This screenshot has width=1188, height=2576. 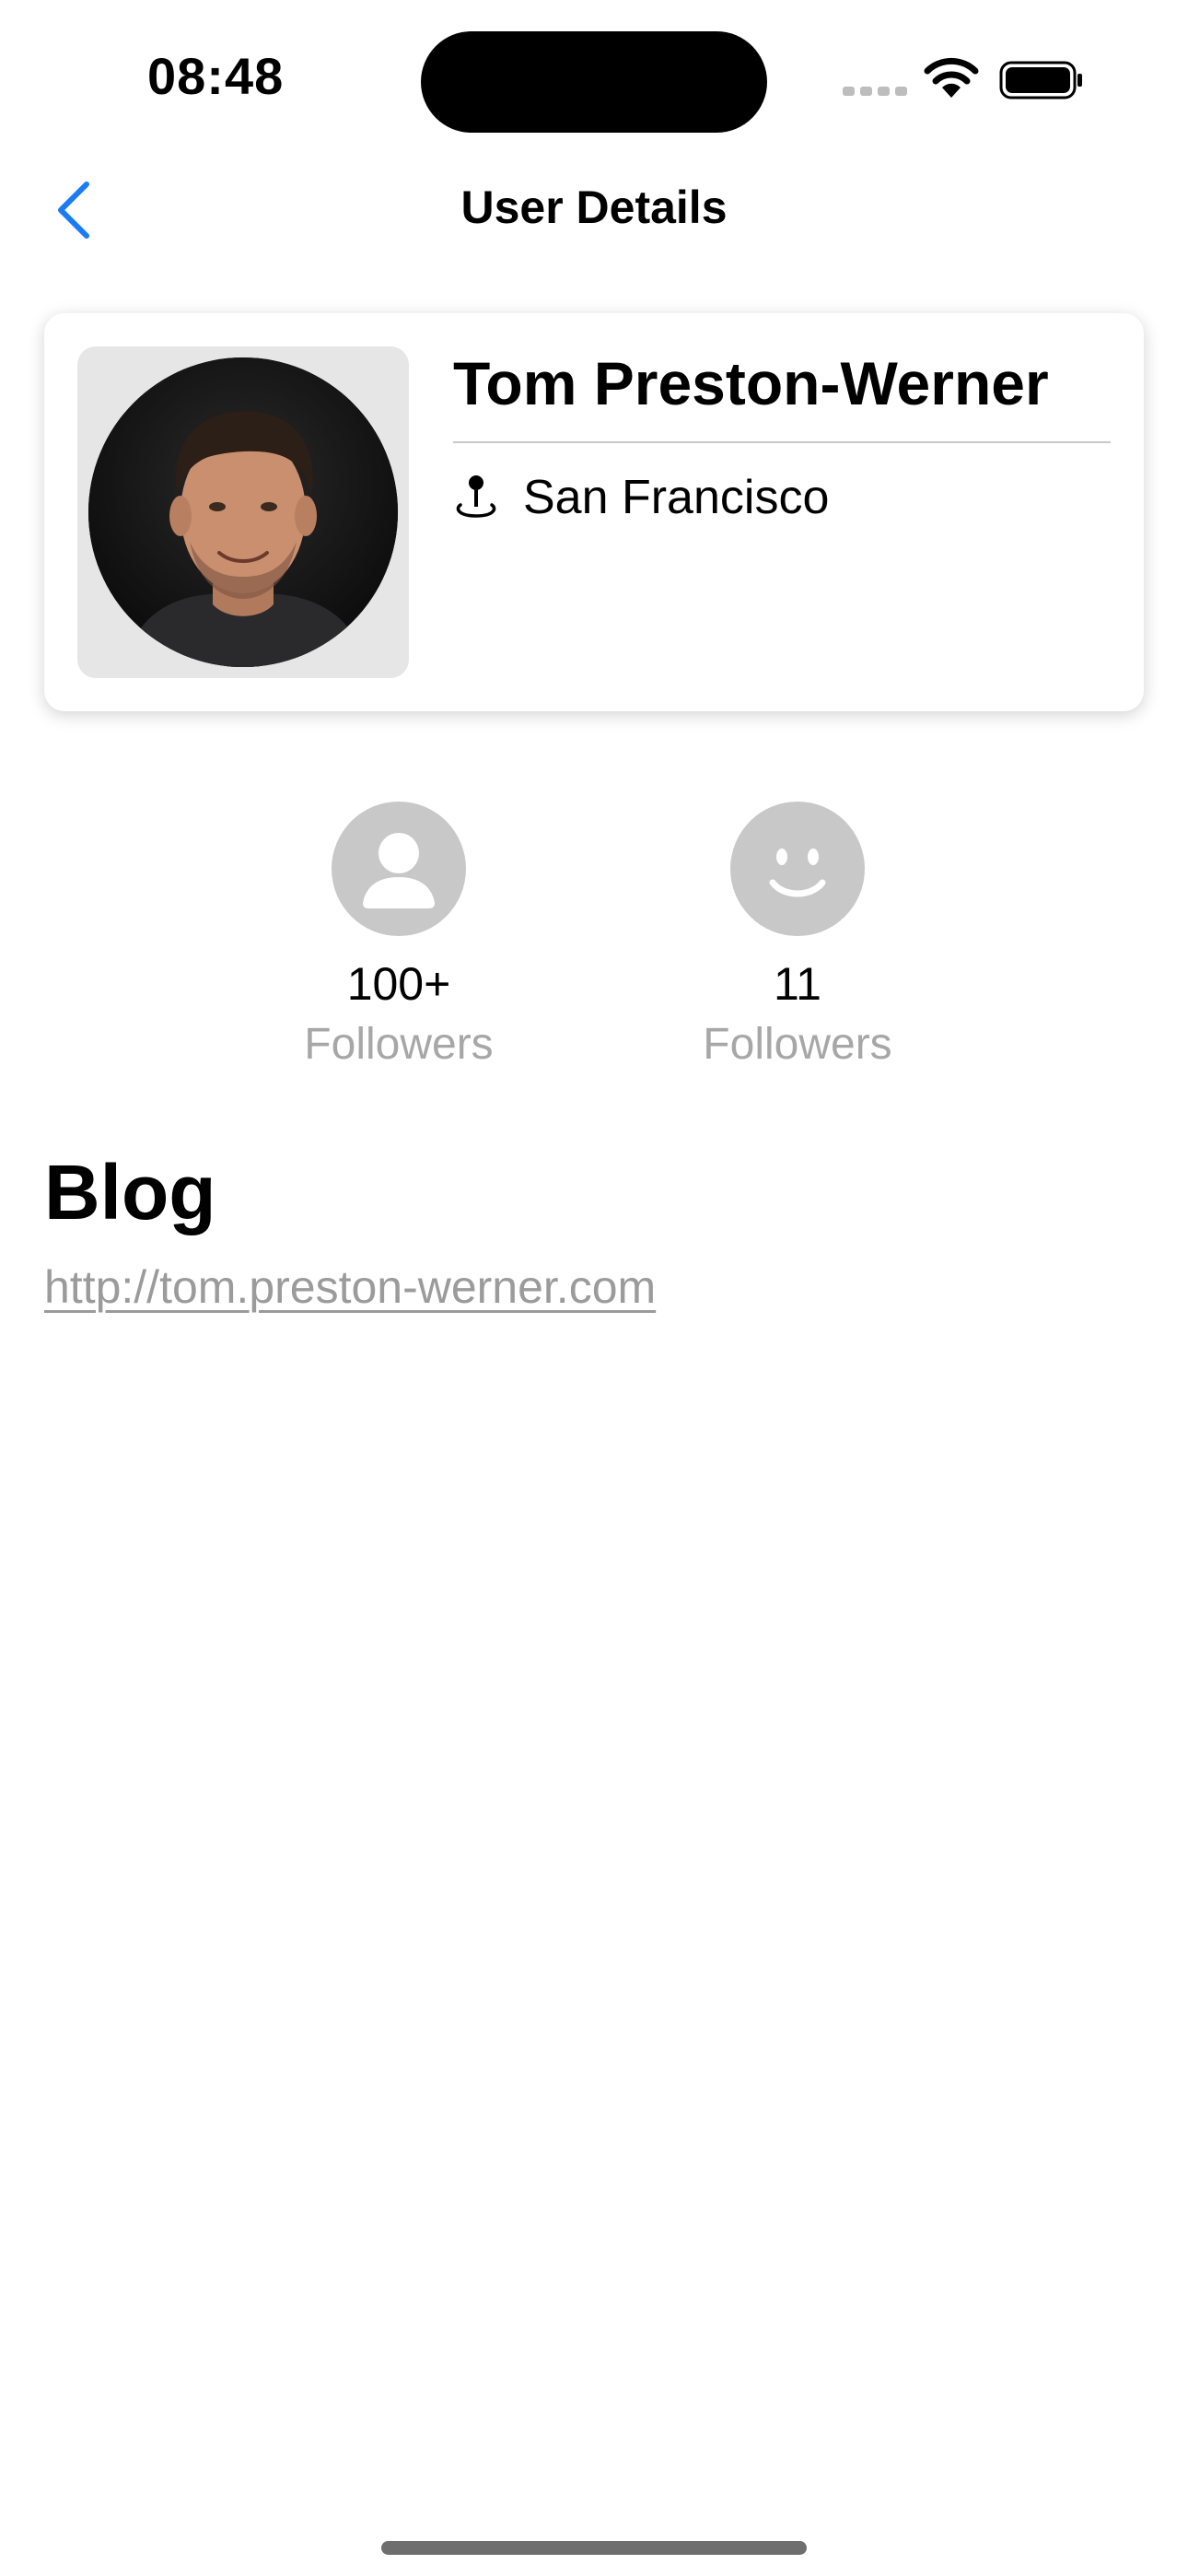 I want to click on home-indicator, so click(x=594, y=2548).